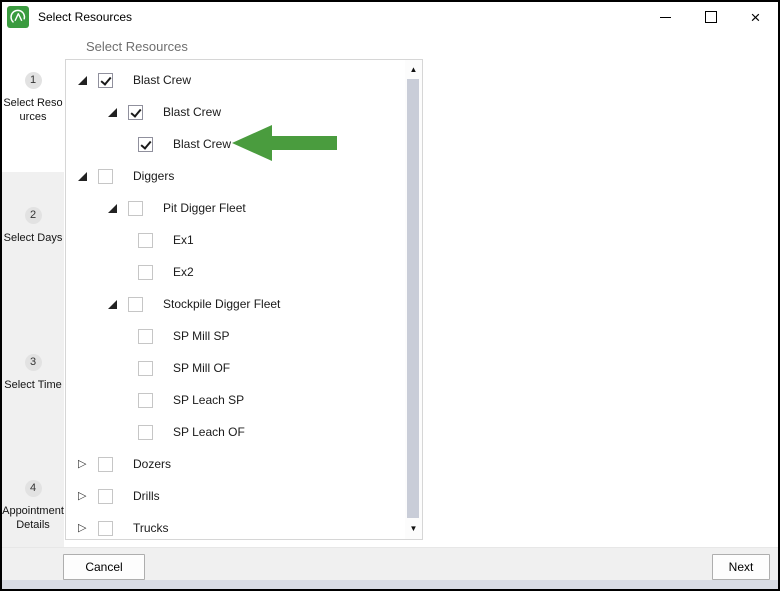  What do you see at coordinates (390, 584) in the screenshot?
I see `bottom-strip` at bounding box center [390, 584].